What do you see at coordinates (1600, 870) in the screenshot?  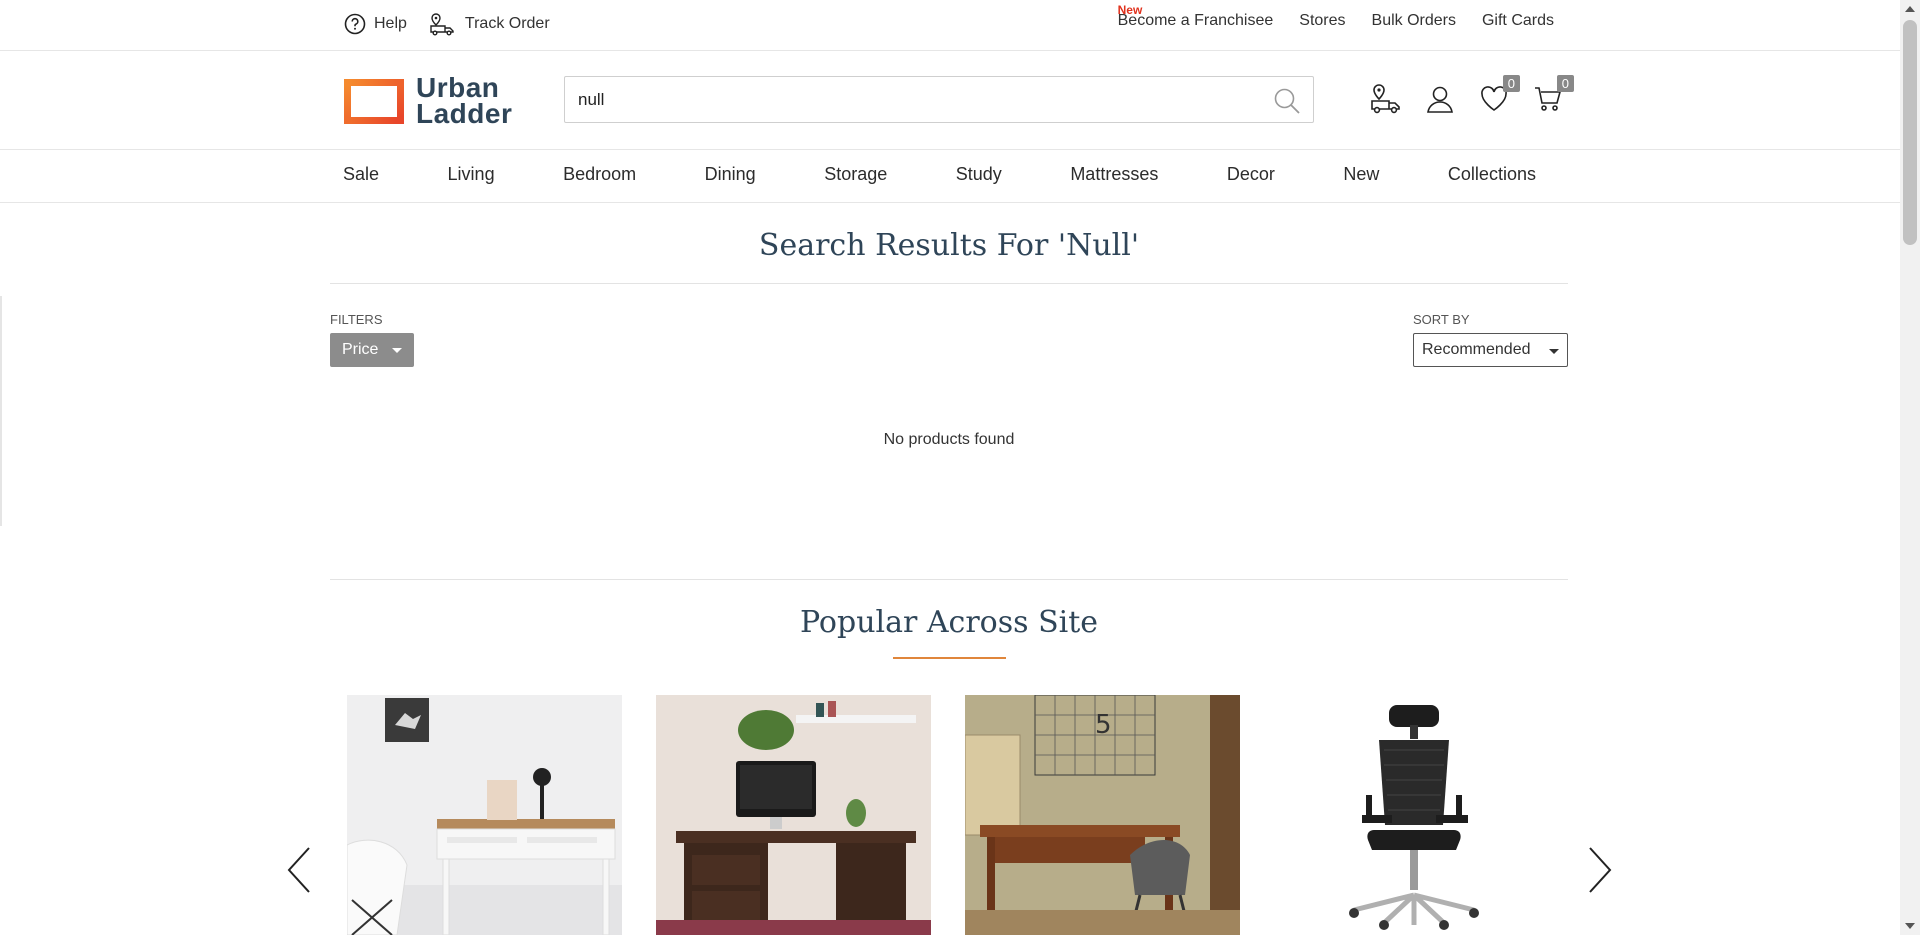 I see `carousel-next-arrow-icon` at bounding box center [1600, 870].